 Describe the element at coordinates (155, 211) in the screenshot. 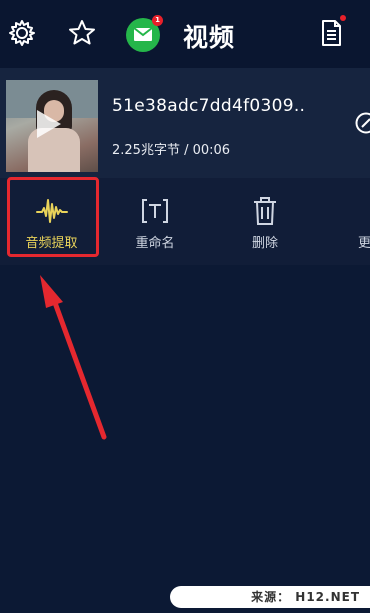

I see `rename-icon` at that location.